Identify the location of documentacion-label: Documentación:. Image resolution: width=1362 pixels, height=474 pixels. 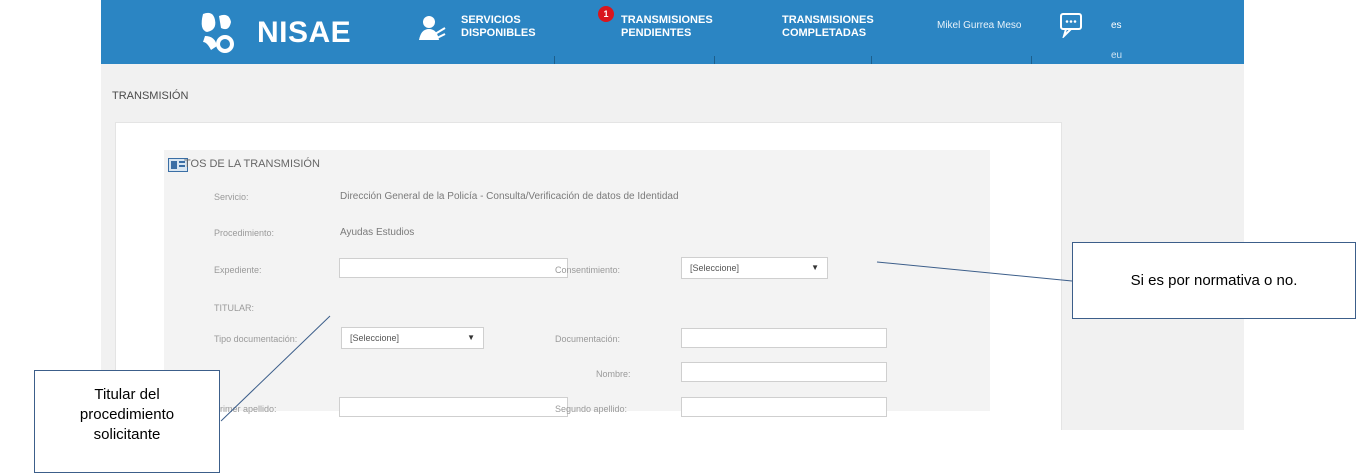
(588, 339).